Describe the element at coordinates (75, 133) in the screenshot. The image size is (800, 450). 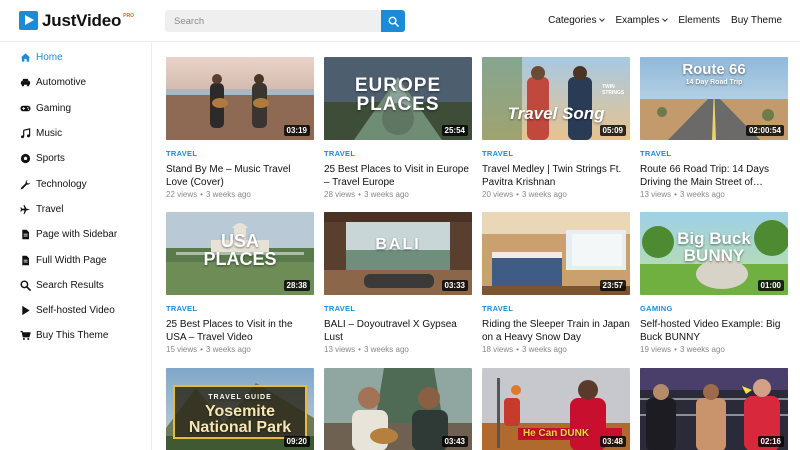
I see `sidebar-item-music: Music` at that location.